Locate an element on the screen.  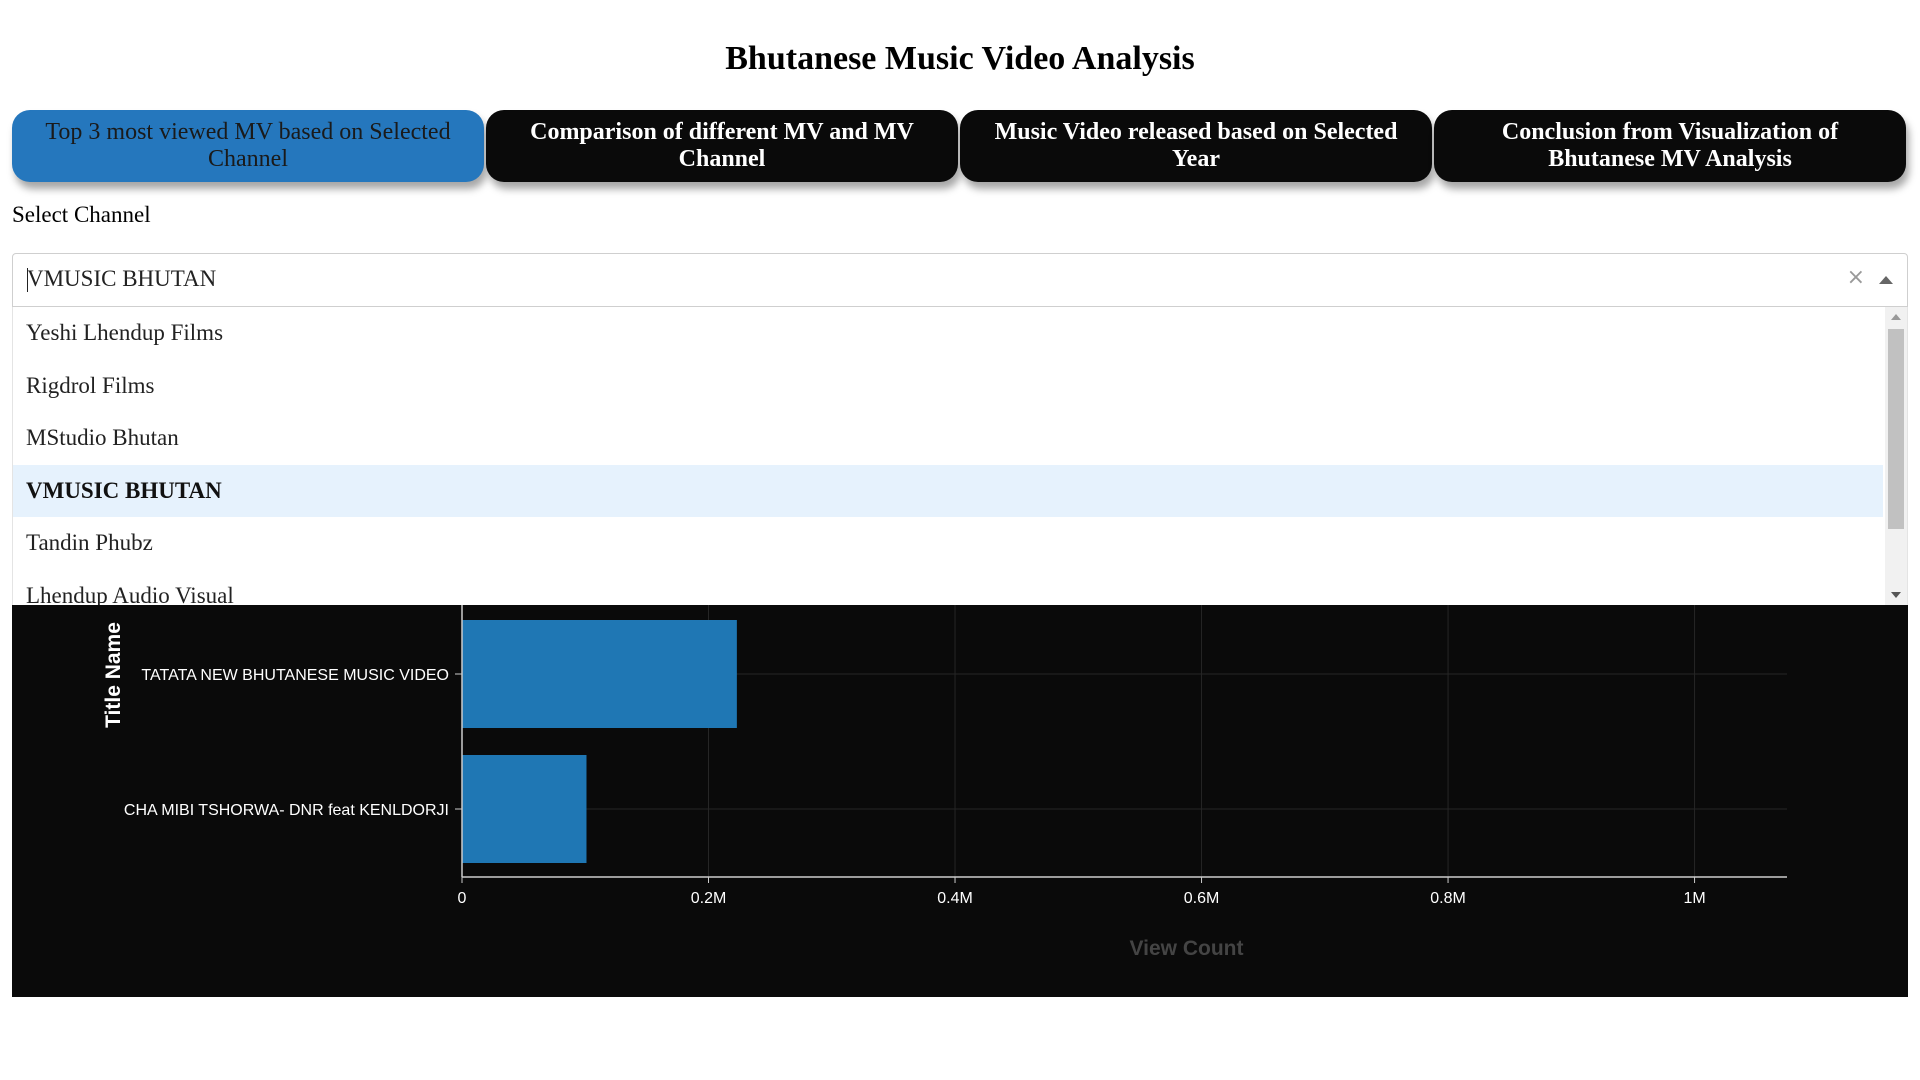
dropdown-option: MStudio Bhutan is located at coordinates (948, 438).